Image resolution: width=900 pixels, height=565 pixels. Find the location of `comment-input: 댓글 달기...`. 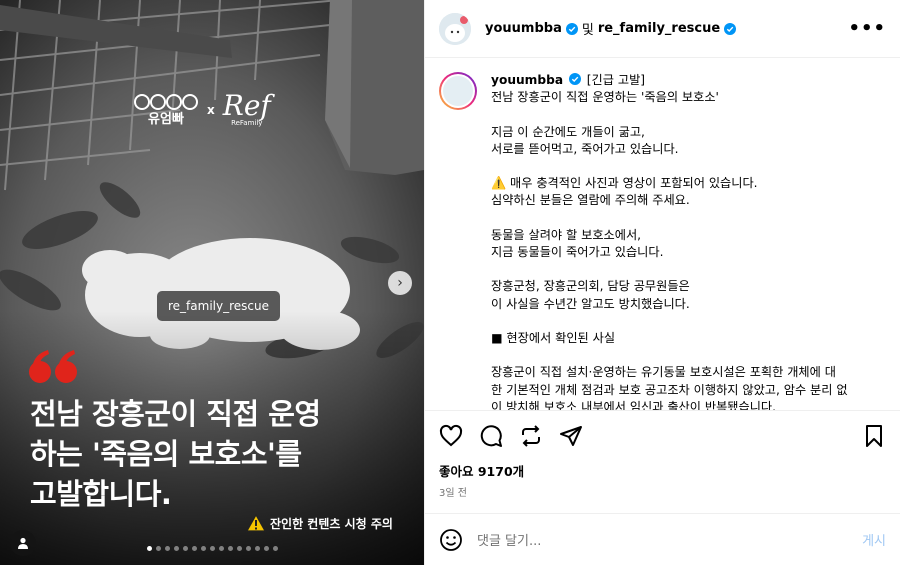

comment-input: 댓글 달기... is located at coordinates (509, 539).